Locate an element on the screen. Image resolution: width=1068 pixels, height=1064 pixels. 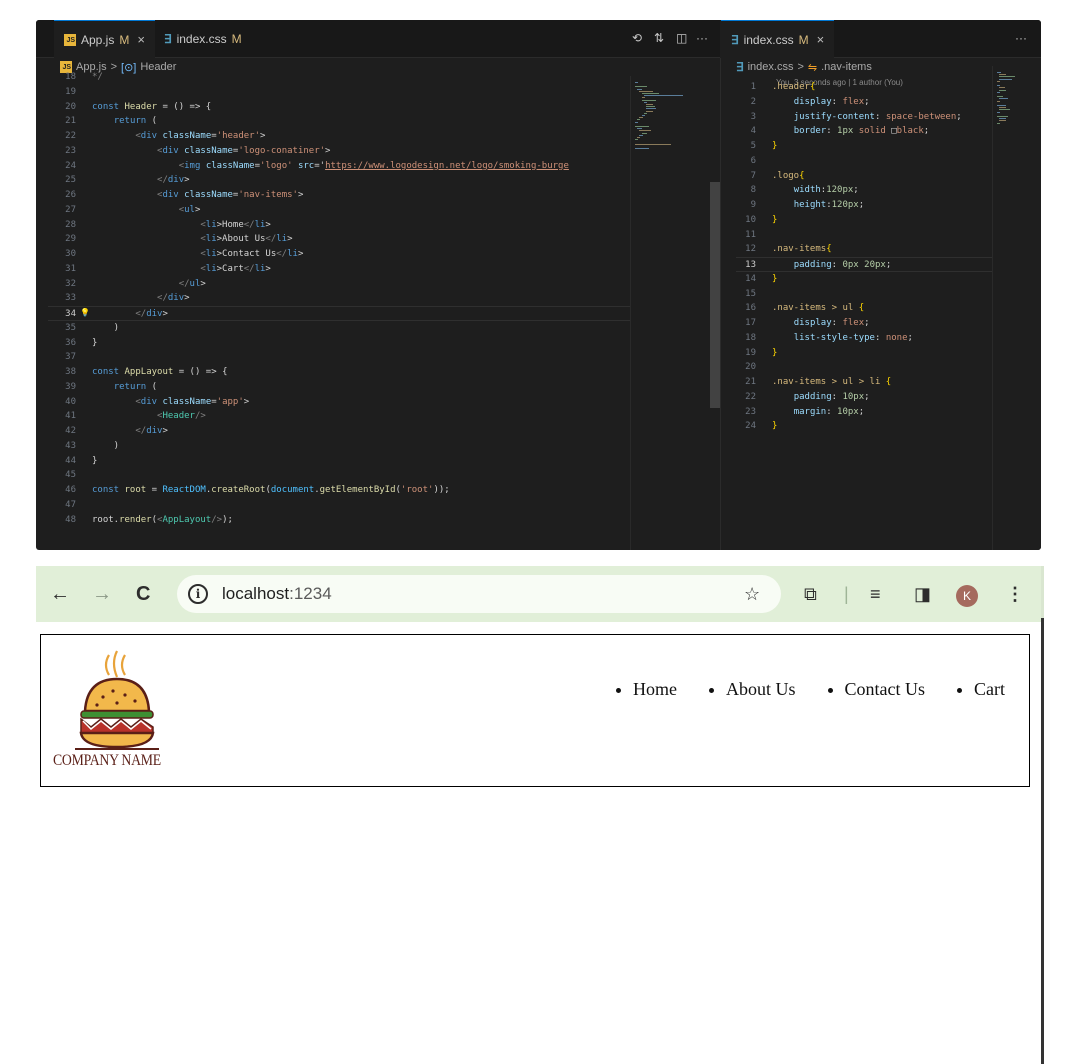
scrollbar-left is located at coordinates (715, 295).